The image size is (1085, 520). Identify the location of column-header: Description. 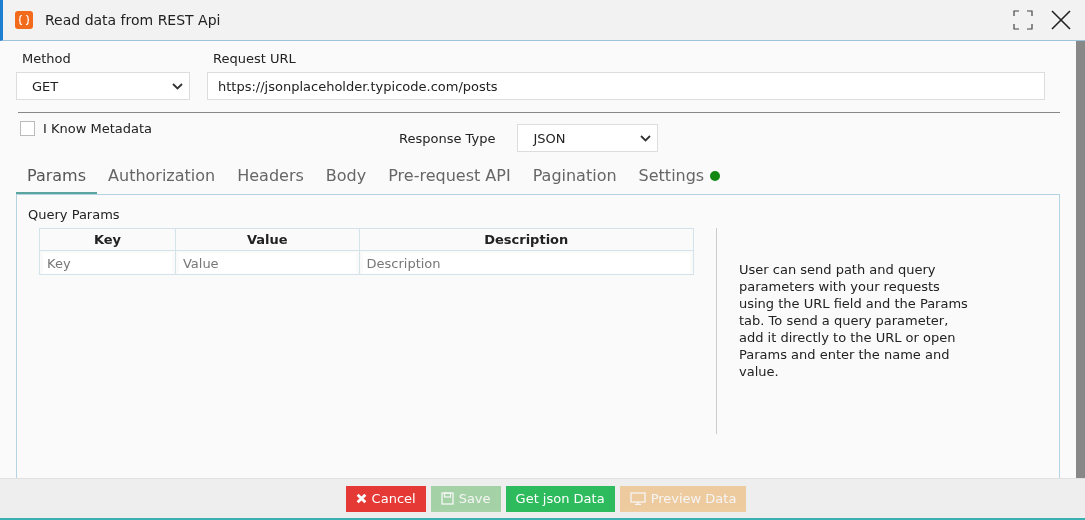
(526, 239).